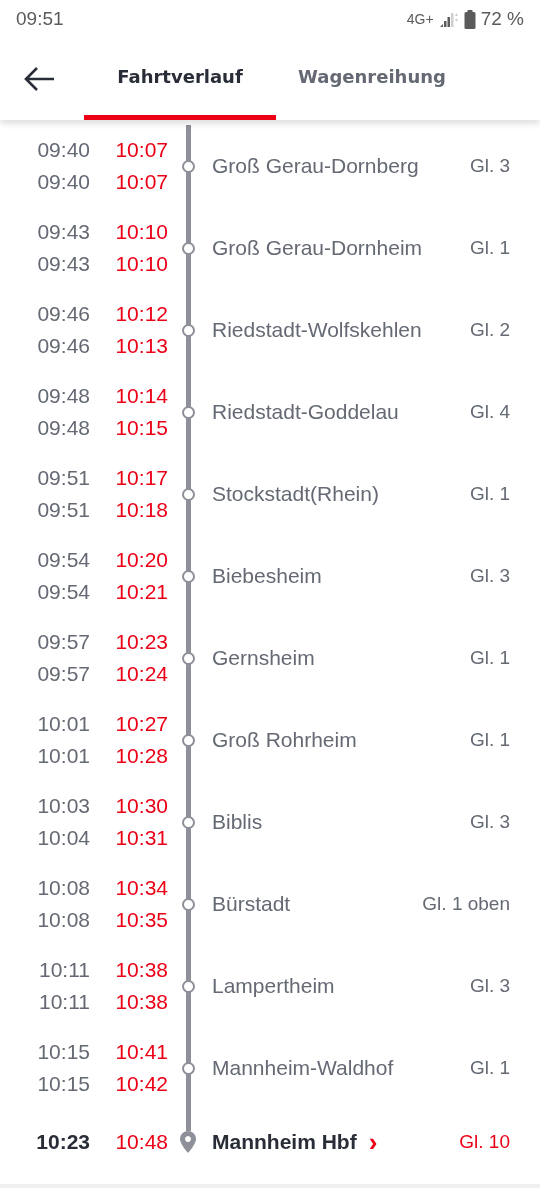 This screenshot has width=540, height=1188. I want to click on platform-label: Gl. 1 oben, so click(466, 904).